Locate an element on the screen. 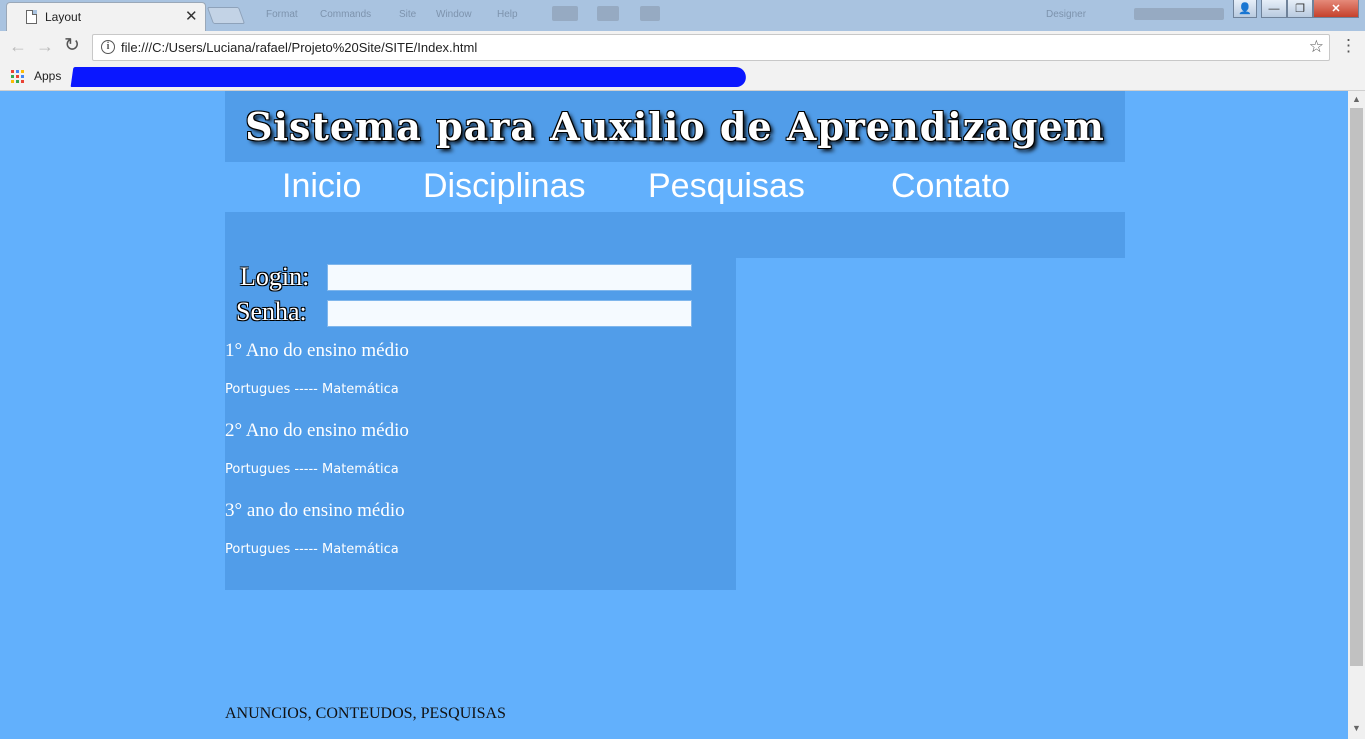  password-label: Senha: is located at coordinates (271, 311).